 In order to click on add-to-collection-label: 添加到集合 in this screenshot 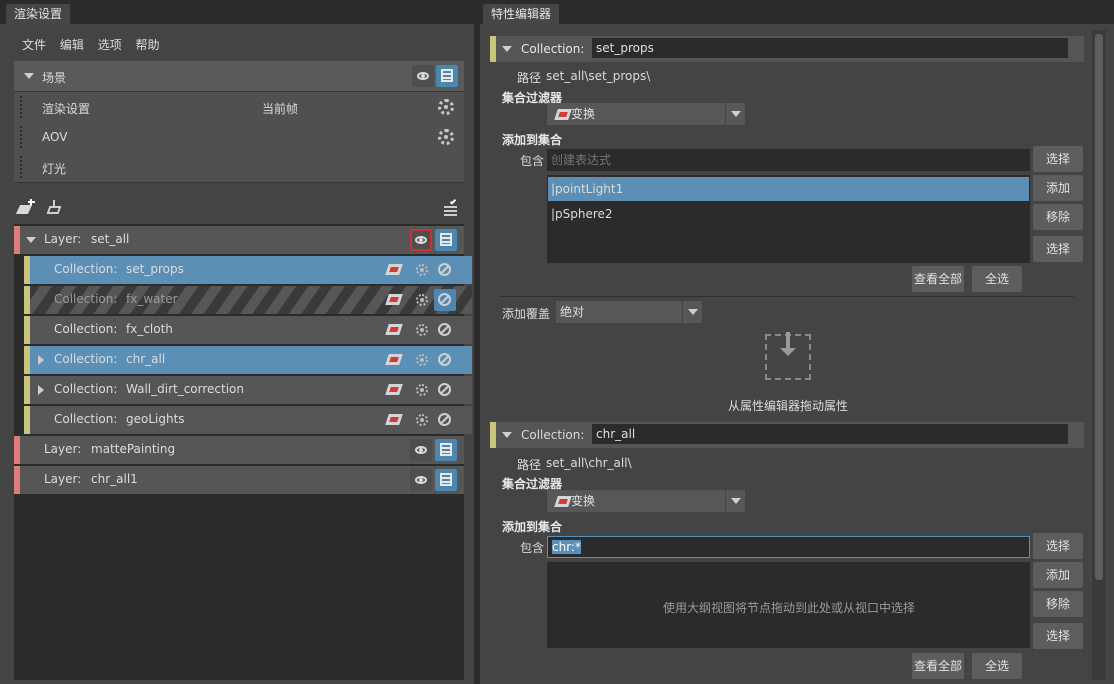, I will do `click(532, 140)`.